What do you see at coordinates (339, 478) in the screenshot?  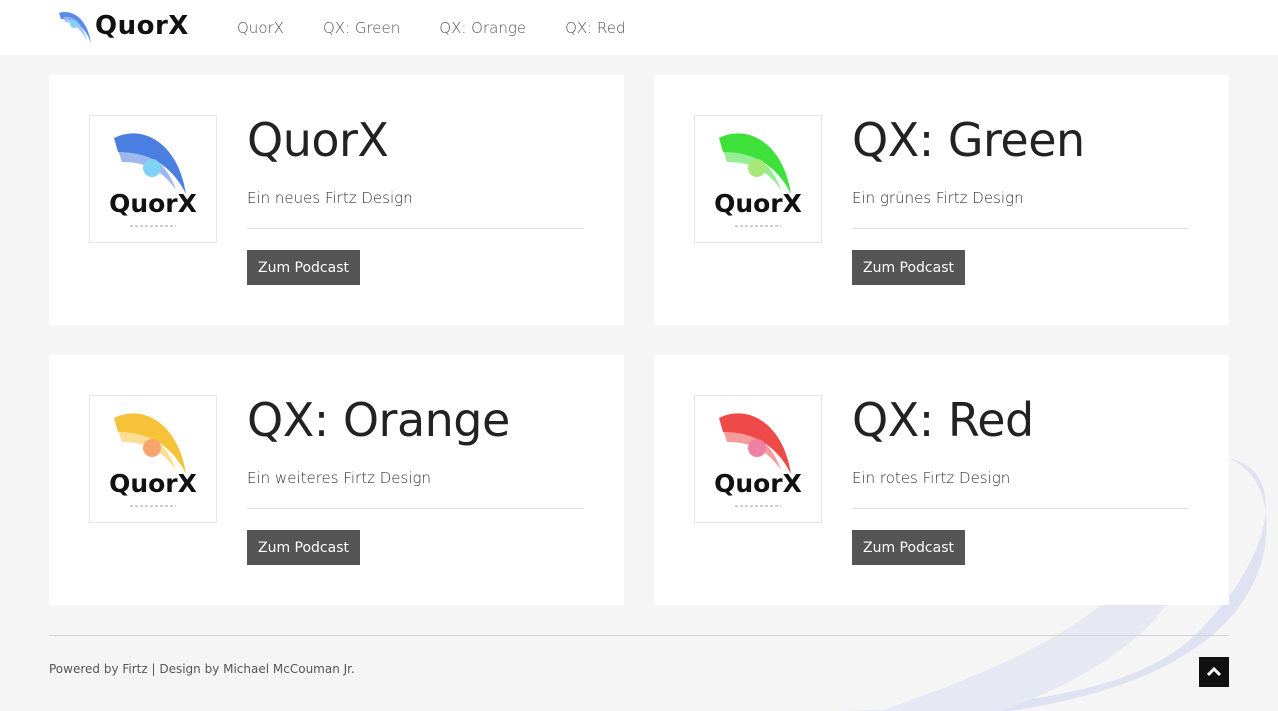 I see `card-subtitle: Ein weiteres Firtz Design` at bounding box center [339, 478].